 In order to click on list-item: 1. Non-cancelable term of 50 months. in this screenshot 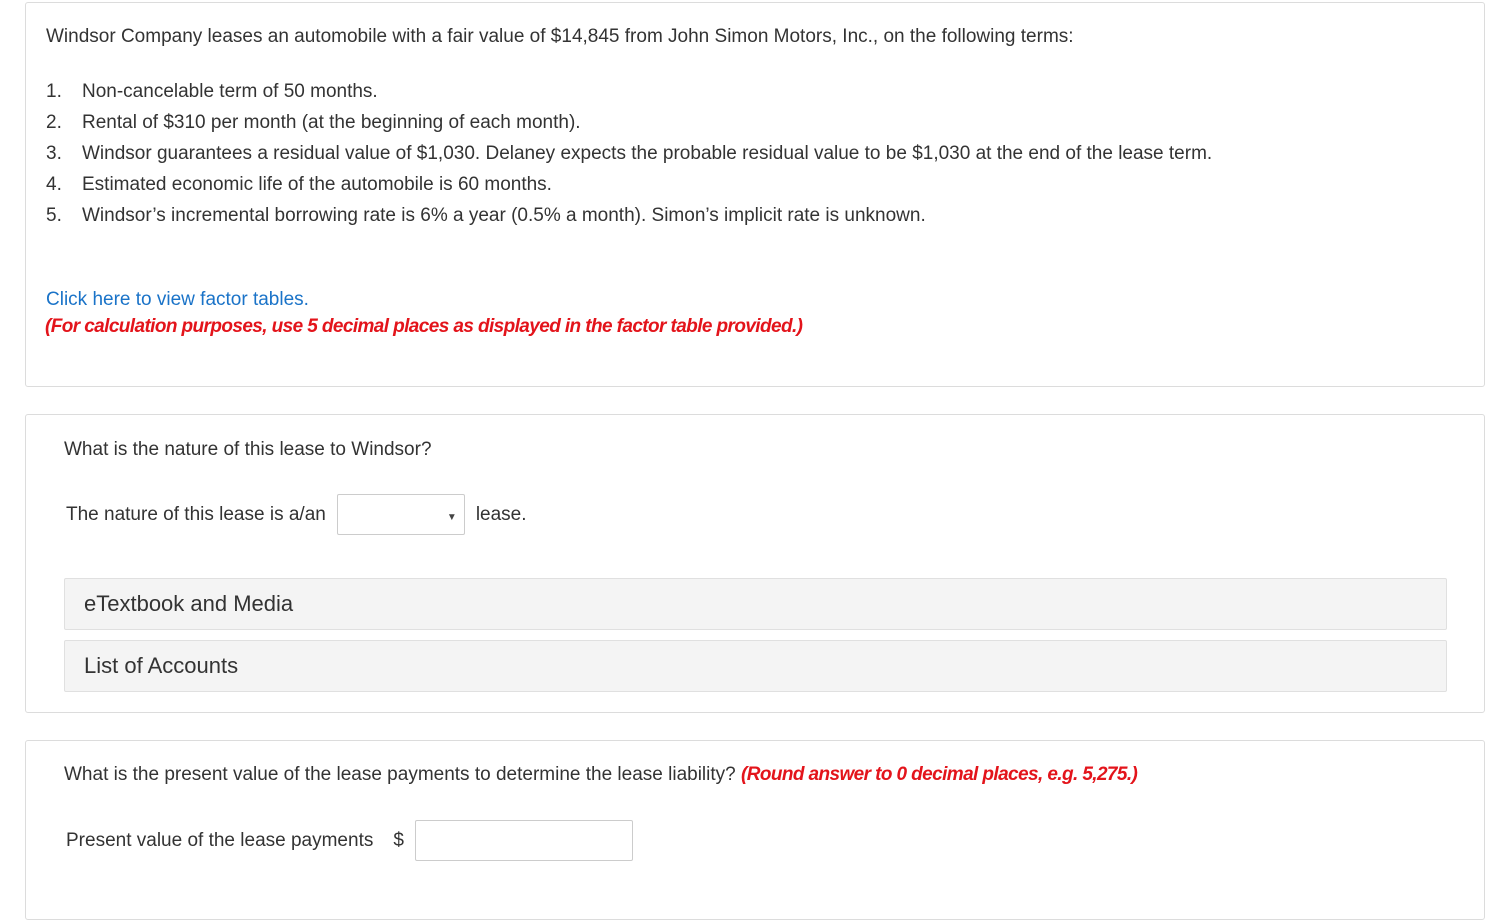, I will do `click(212, 91)`.